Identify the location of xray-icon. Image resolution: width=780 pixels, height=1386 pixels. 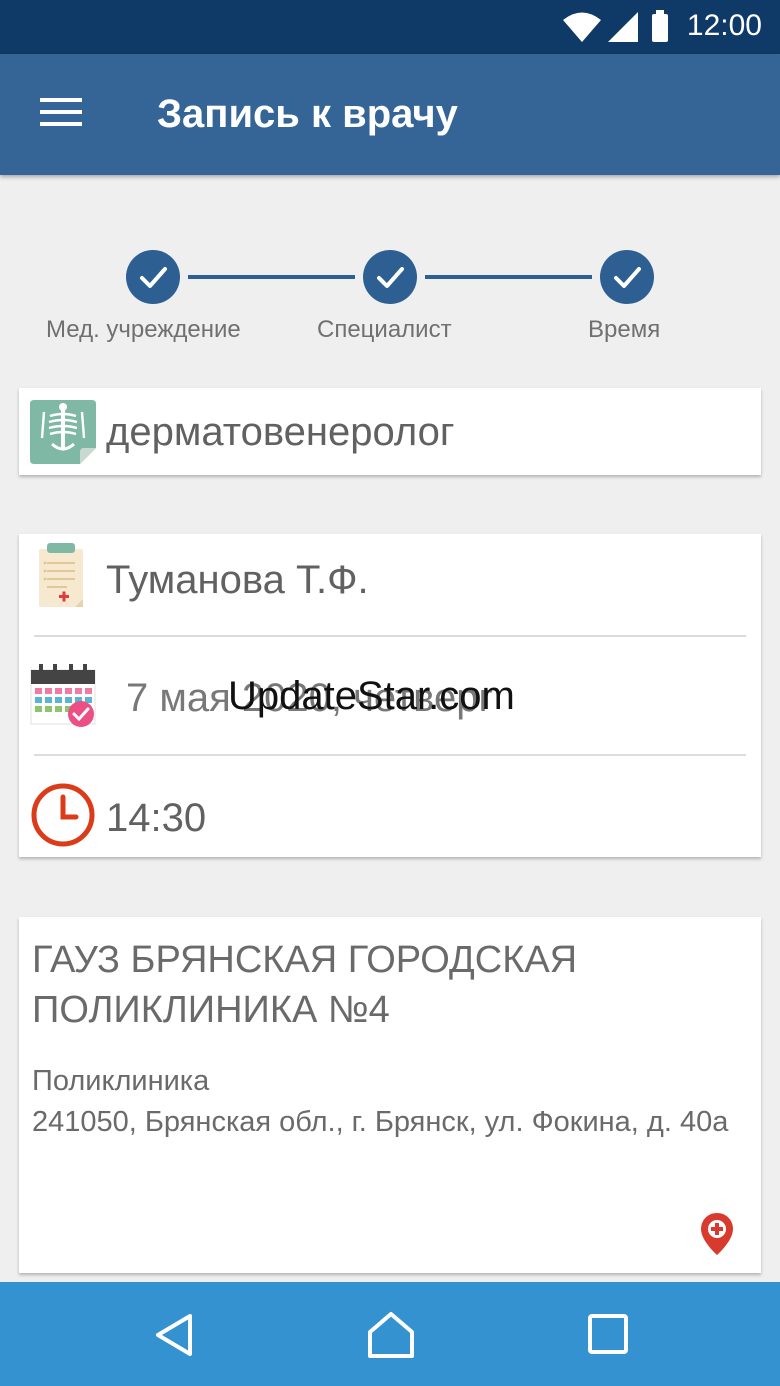
(63, 432).